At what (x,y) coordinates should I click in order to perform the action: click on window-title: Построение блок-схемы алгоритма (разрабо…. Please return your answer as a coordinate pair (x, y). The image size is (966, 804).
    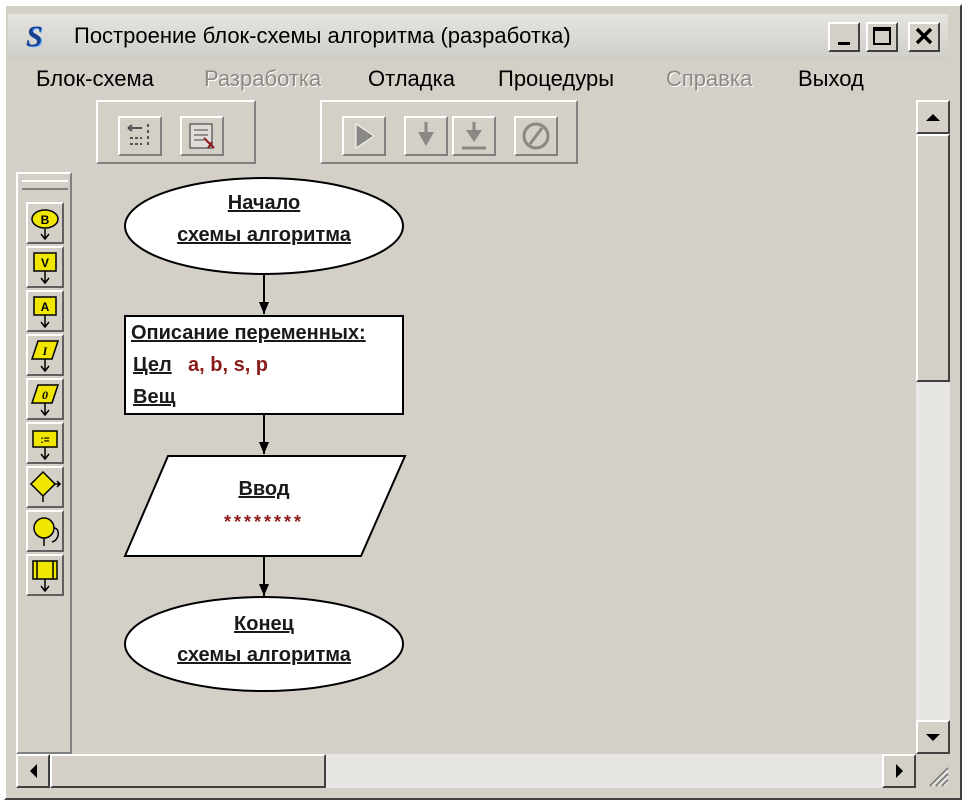
    Looking at the image, I should click on (322, 35).